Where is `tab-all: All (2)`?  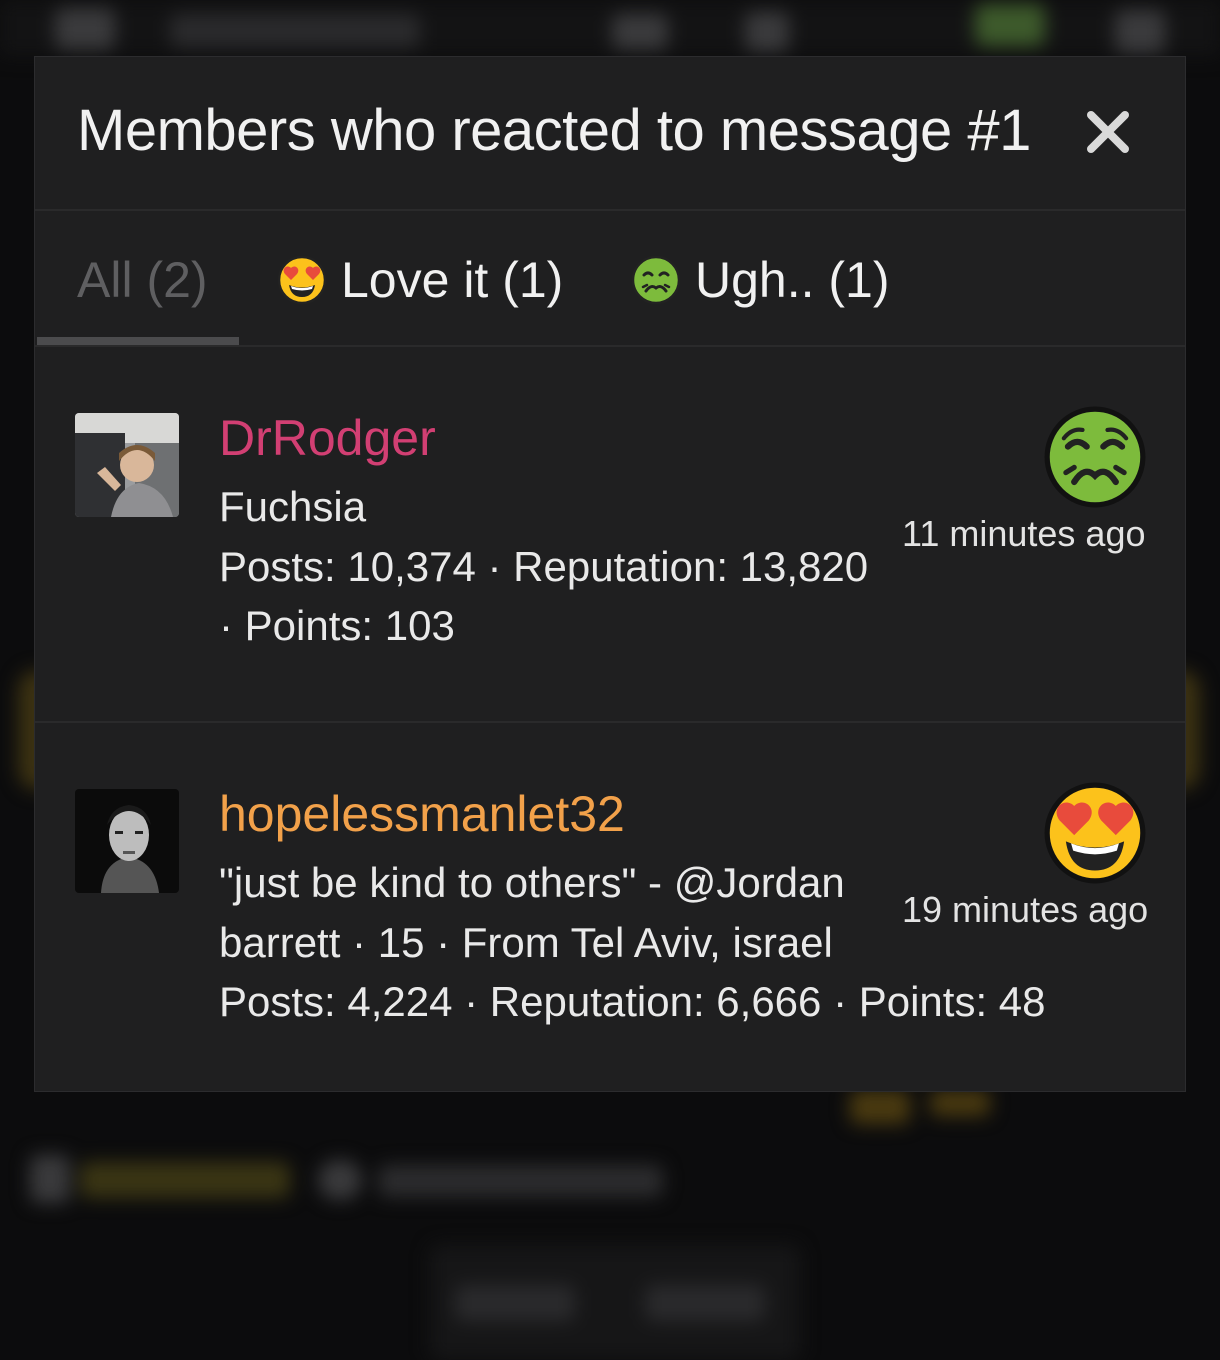 tab-all: All (2) is located at coordinates (142, 280).